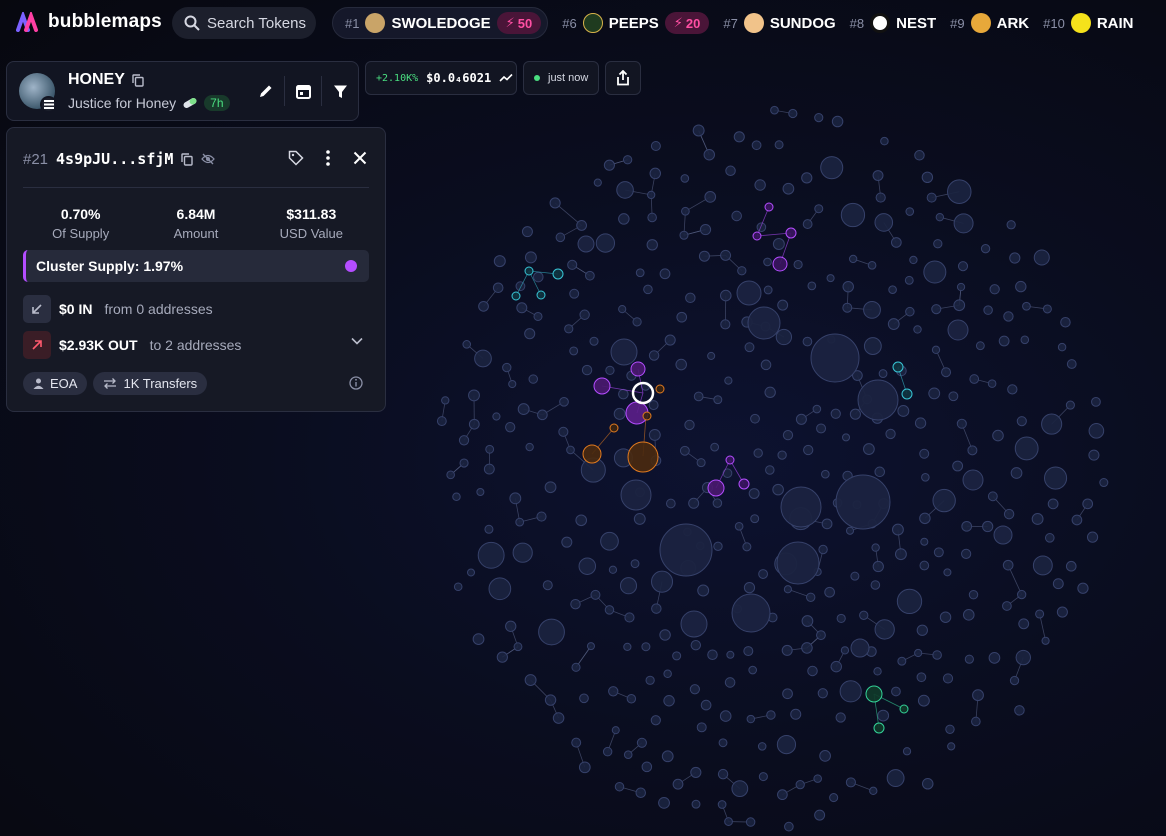 The width and height of the screenshot is (1166, 836). I want to click on cluster-supply-row: Cluster Supply: 1.97%, so click(196, 266).